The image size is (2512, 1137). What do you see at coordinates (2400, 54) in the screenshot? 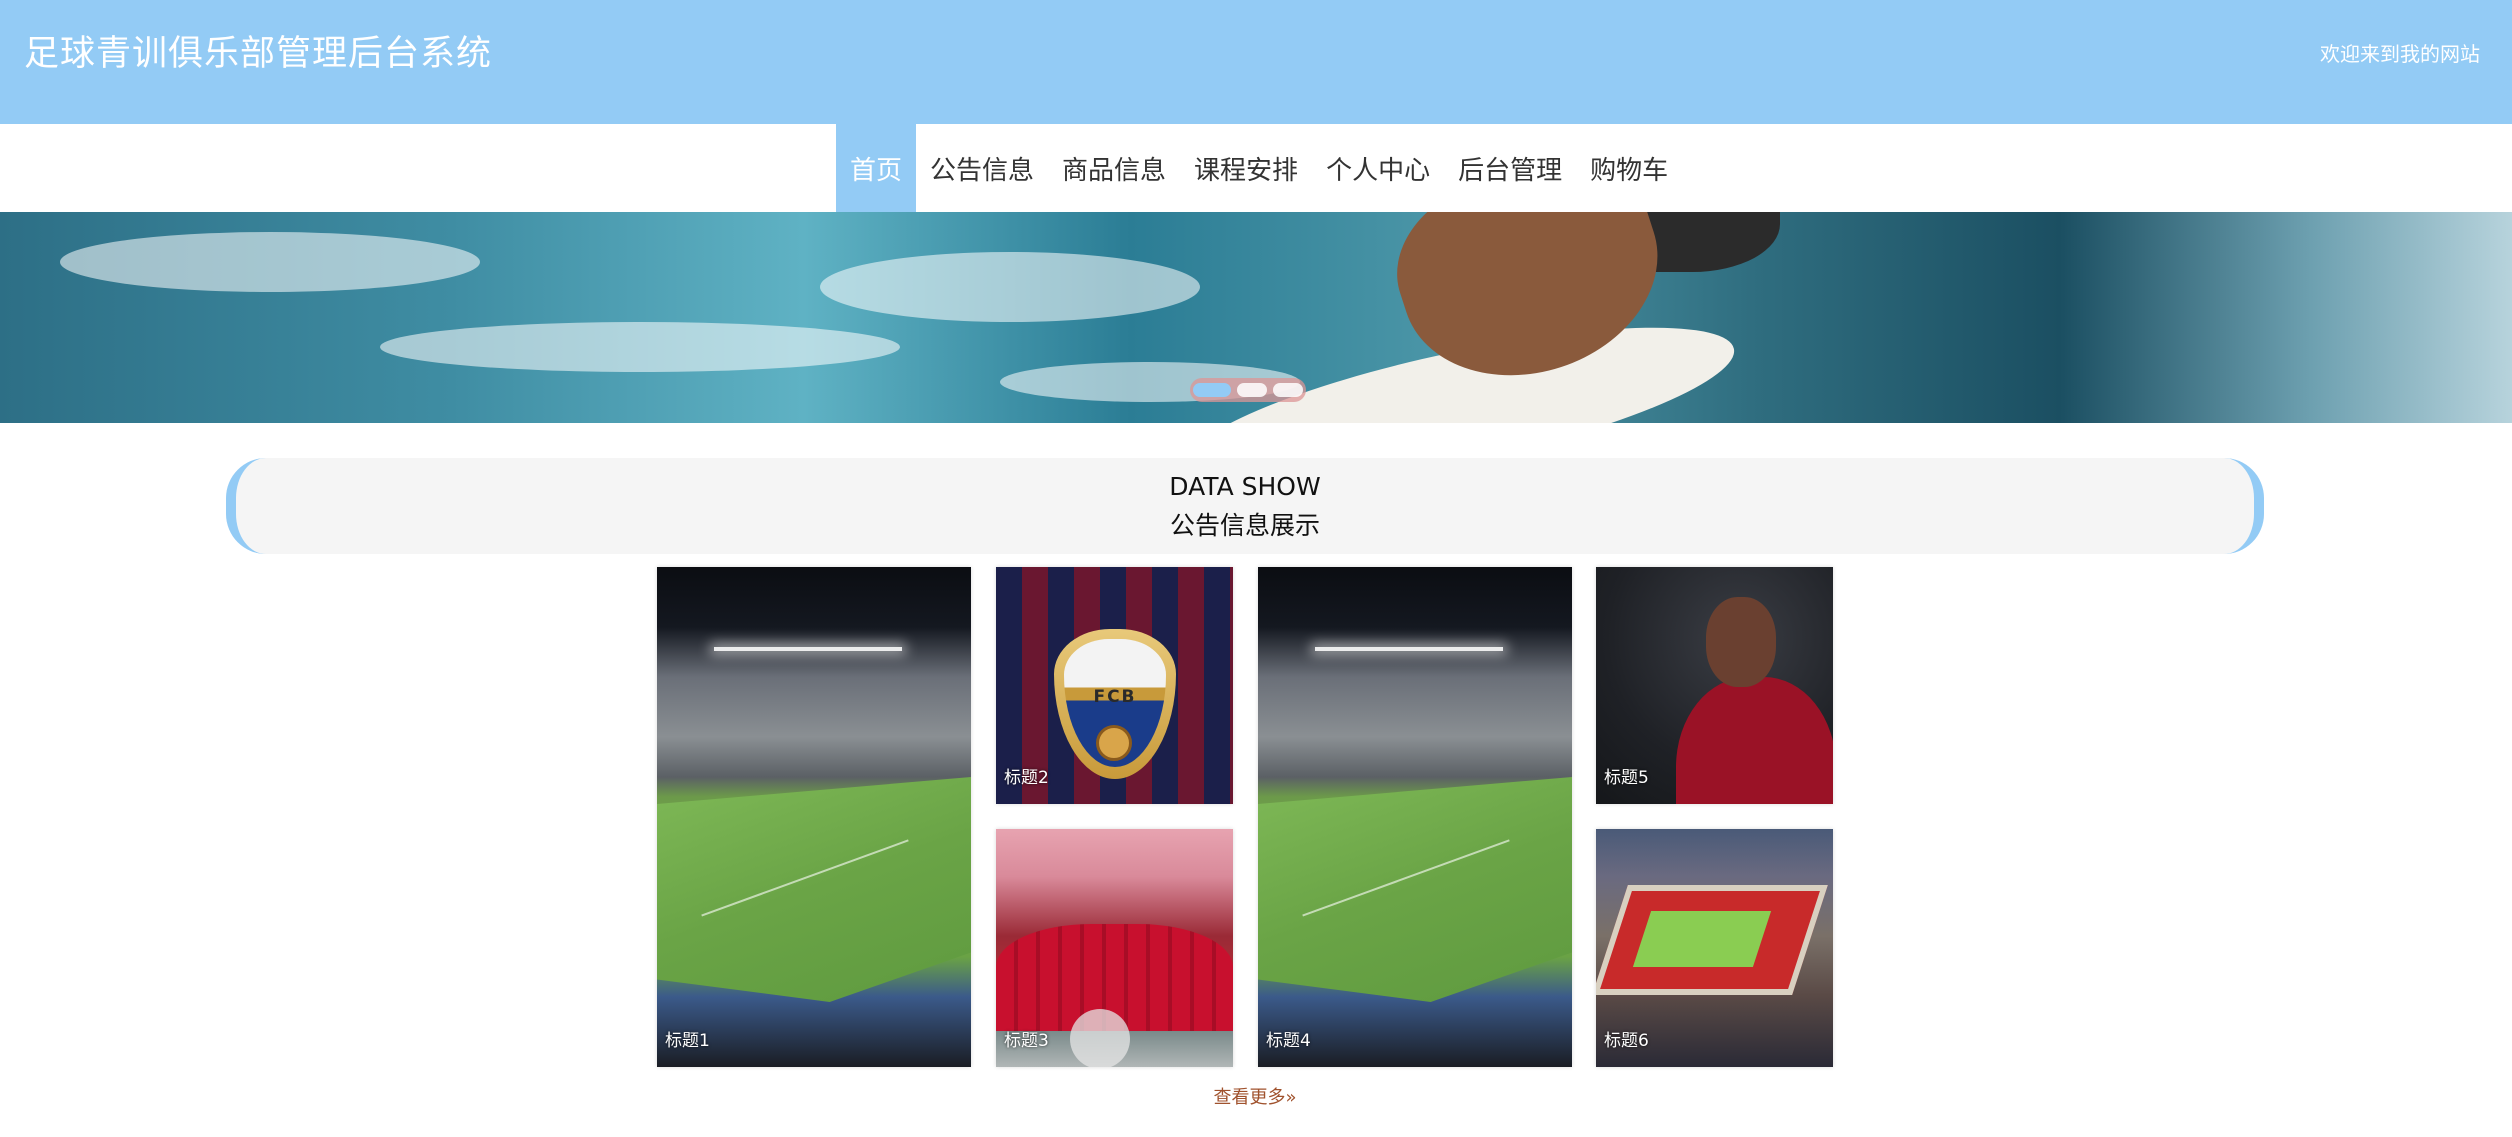
I see `welcome-text: 欢迎来到我的网站` at bounding box center [2400, 54].